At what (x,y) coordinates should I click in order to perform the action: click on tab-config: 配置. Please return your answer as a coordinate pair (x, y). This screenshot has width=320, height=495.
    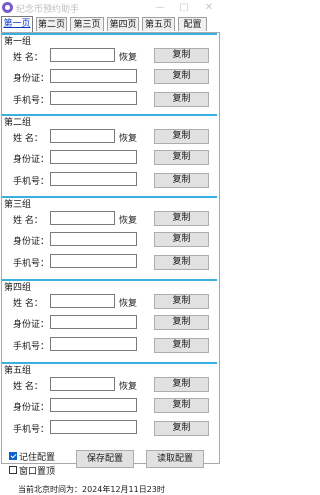
    Looking at the image, I should click on (192, 24).